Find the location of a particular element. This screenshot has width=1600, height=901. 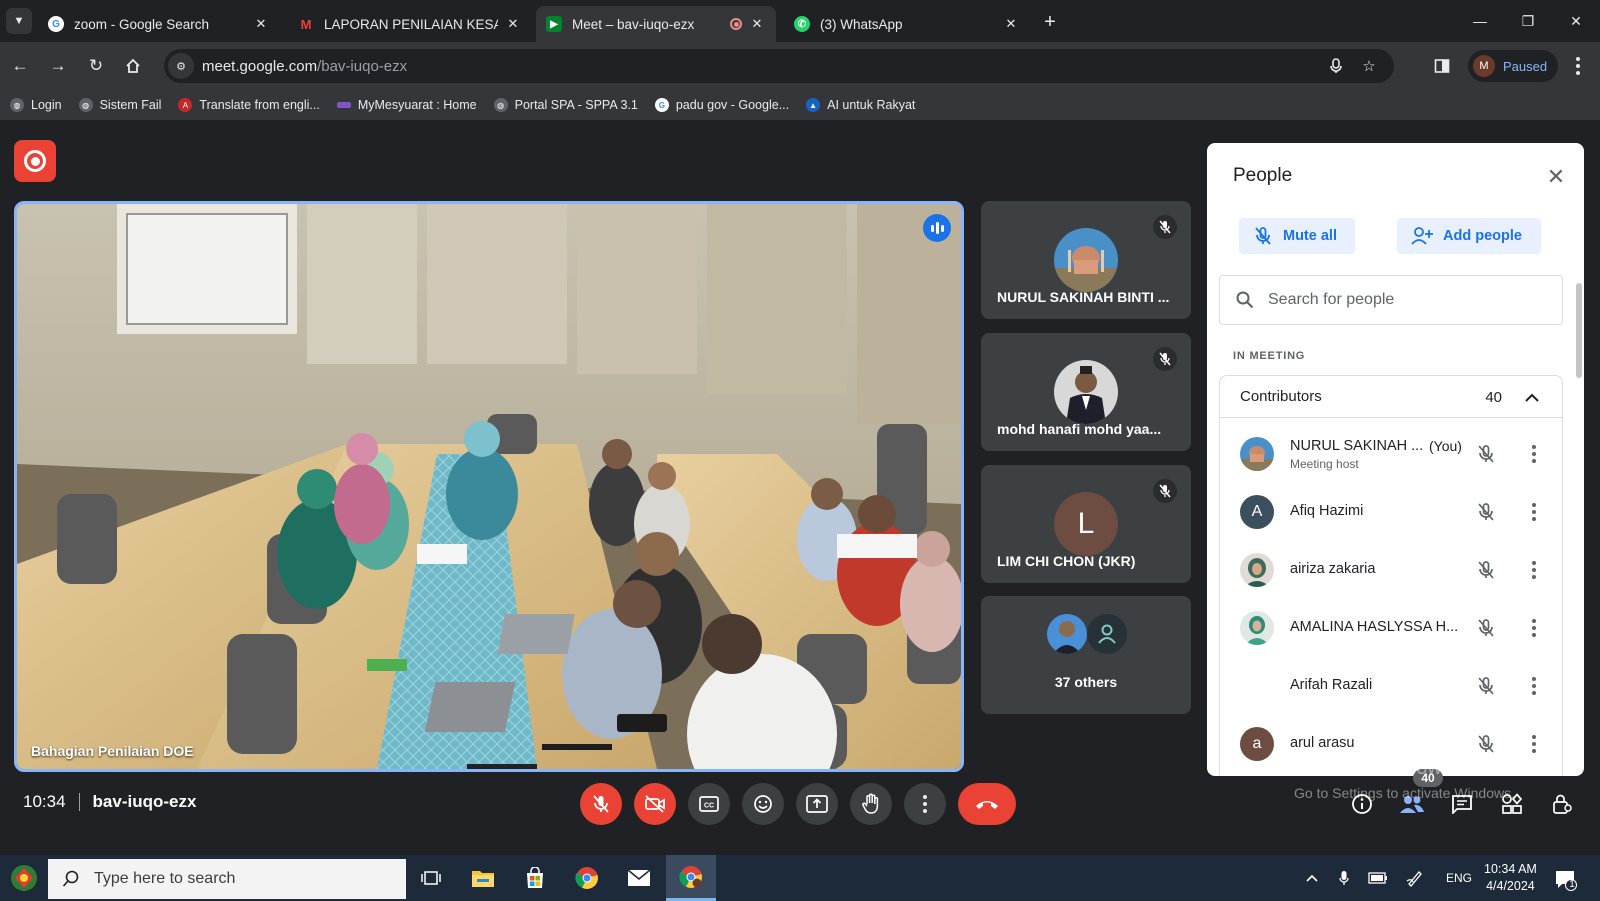

start-logo-icon is located at coordinates (24, 878).